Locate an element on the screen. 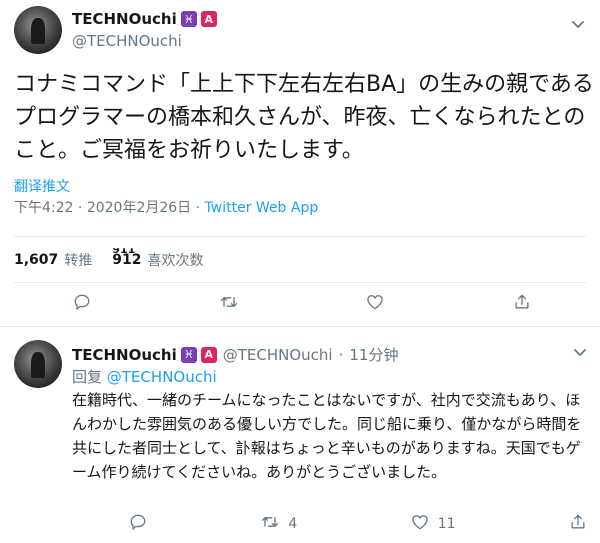  retweet-count-label: 转推 is located at coordinates (78, 260).